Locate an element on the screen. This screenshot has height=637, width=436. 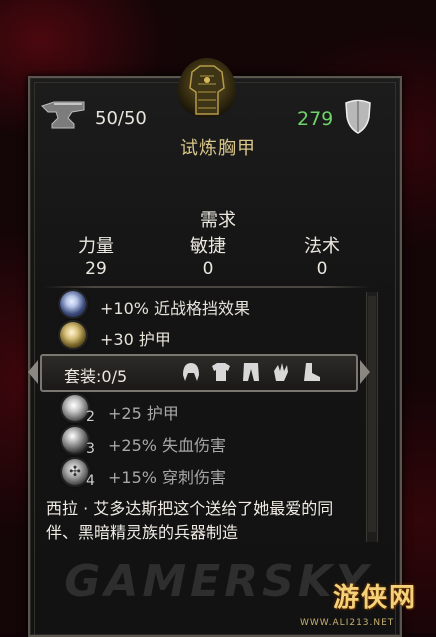
gold-value: 279 is located at coordinates (315, 119).